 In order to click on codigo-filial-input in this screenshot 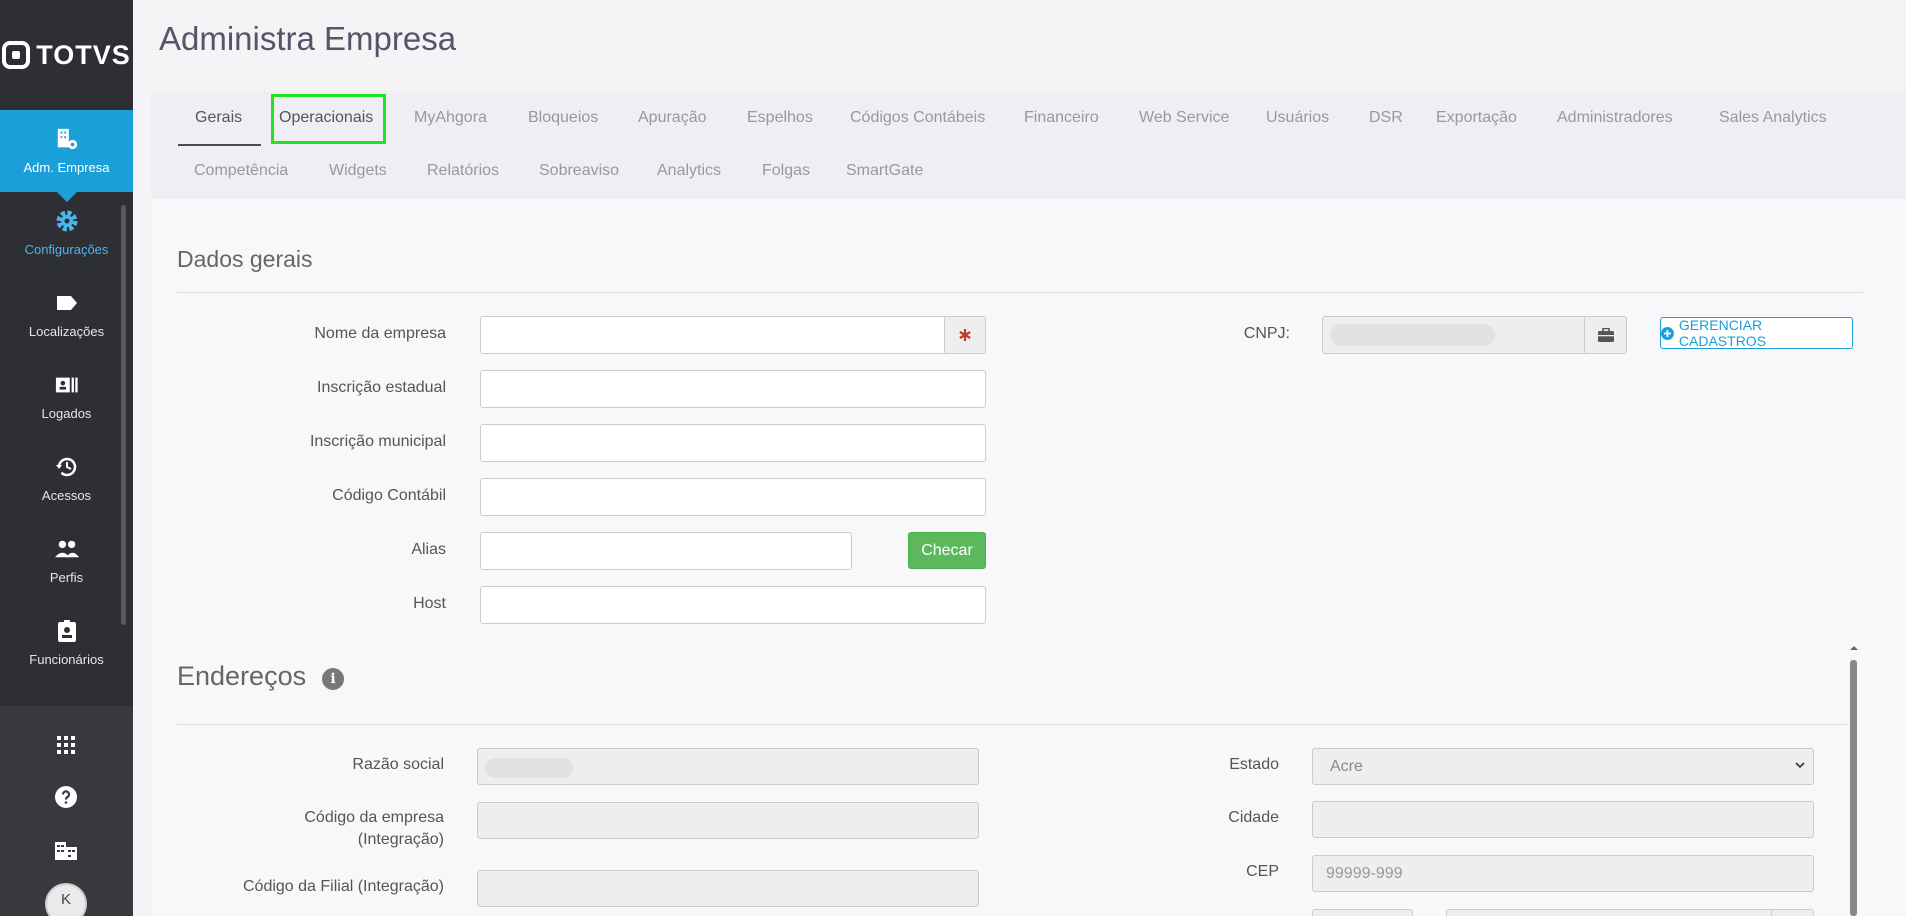, I will do `click(728, 888)`.